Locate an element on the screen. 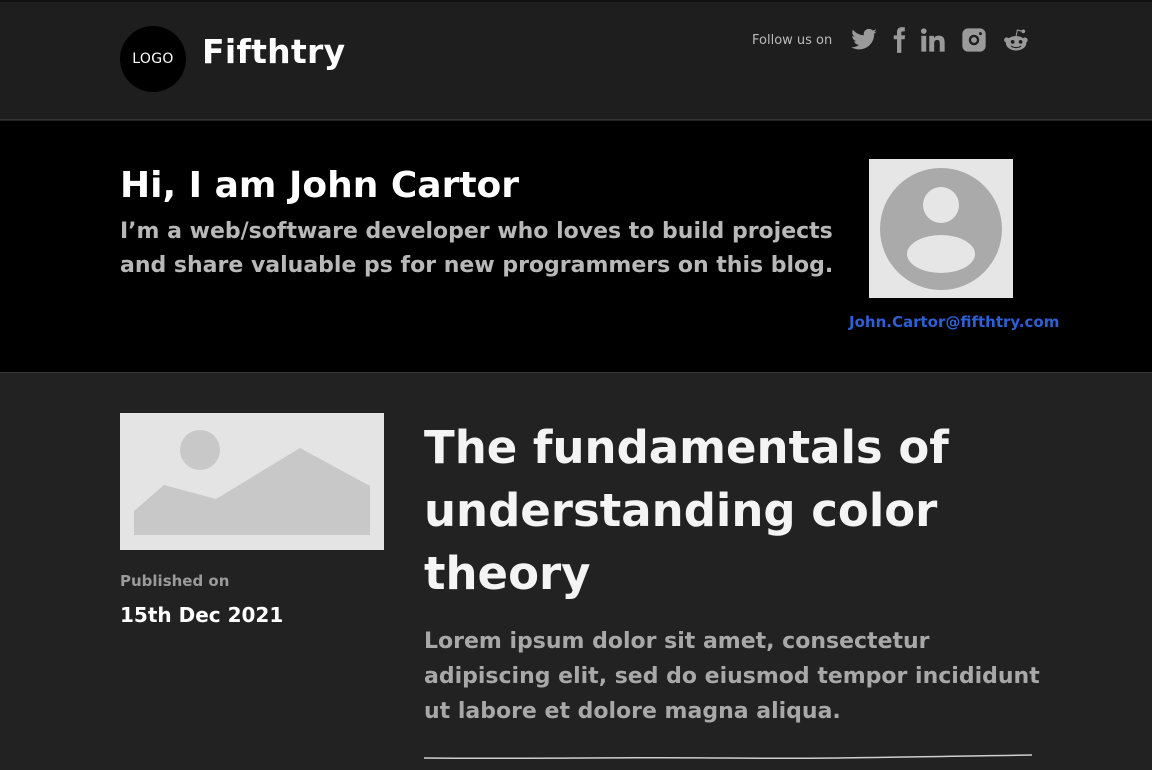 The width and height of the screenshot is (1152, 770). site-name: Fifthtry is located at coordinates (273, 51).